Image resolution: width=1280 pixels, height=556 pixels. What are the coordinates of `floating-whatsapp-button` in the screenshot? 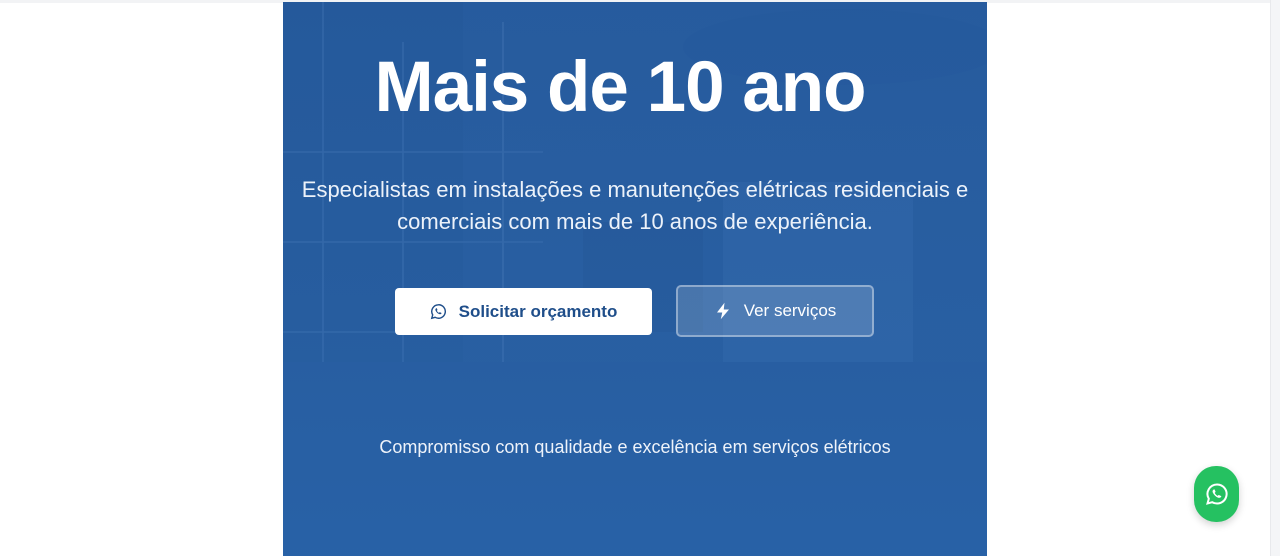 It's located at (1216, 494).